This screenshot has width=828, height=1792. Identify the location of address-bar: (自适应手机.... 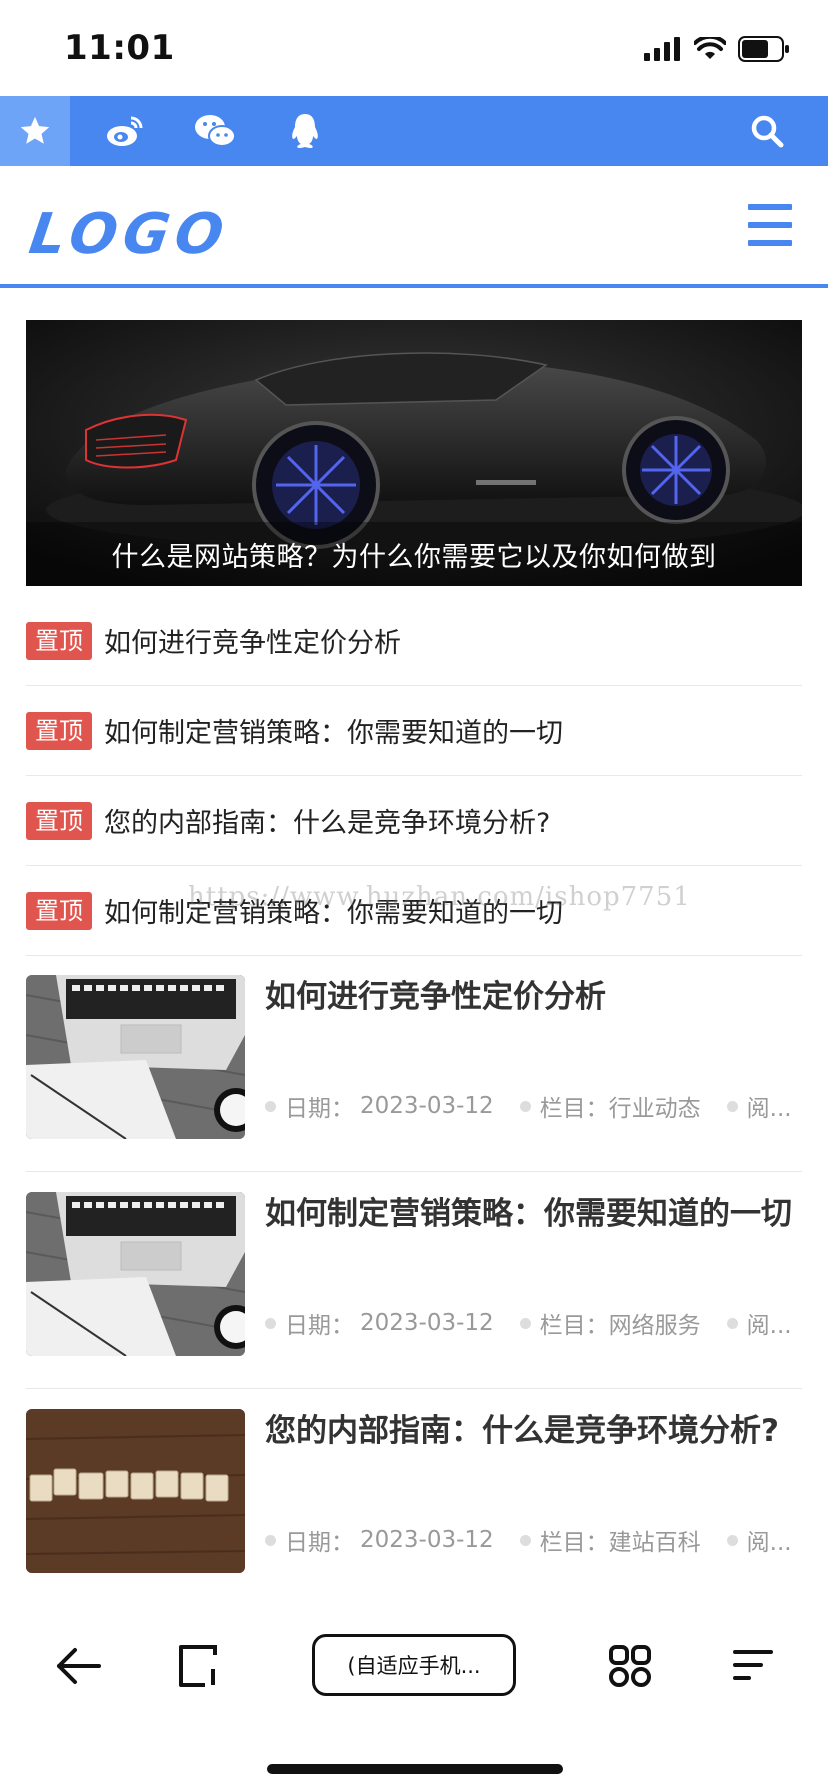
(414, 1665).